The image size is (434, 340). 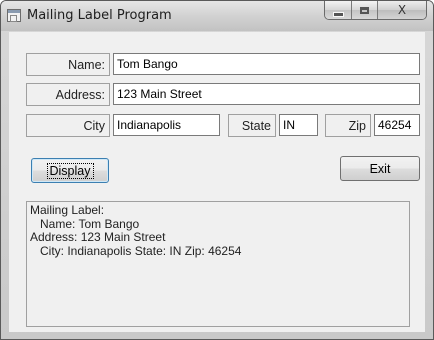 What do you see at coordinates (397, 125) in the screenshot?
I see `zip-field` at bounding box center [397, 125].